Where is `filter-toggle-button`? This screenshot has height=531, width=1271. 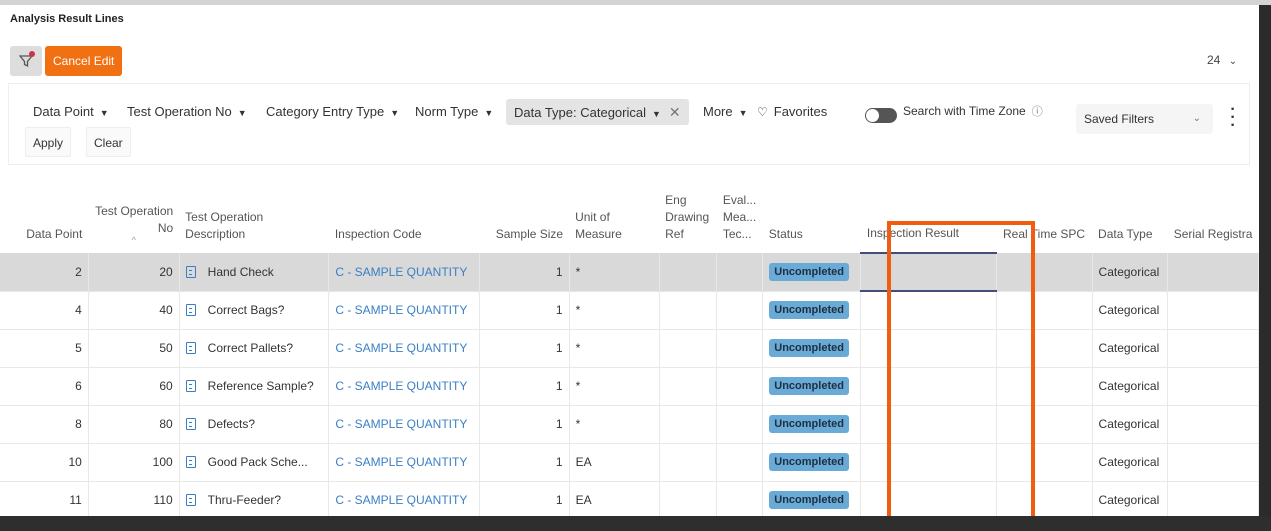 filter-toggle-button is located at coordinates (26, 61).